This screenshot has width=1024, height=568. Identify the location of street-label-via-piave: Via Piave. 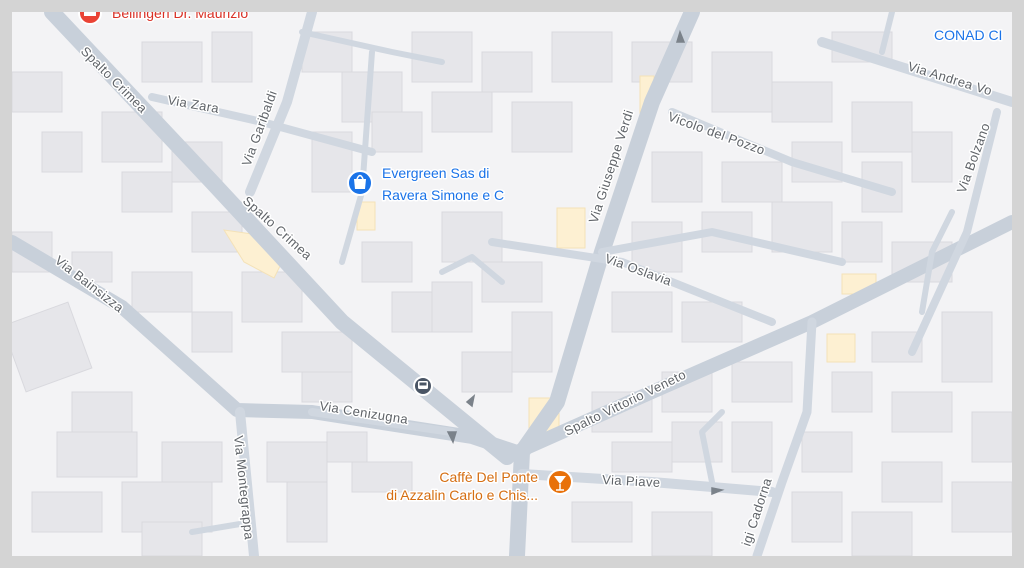
(631, 481).